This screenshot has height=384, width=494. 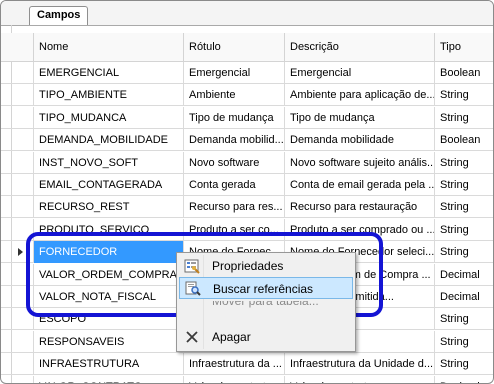 What do you see at coordinates (233, 73) in the screenshot?
I see `cell-rotulo: Emergencial` at bounding box center [233, 73].